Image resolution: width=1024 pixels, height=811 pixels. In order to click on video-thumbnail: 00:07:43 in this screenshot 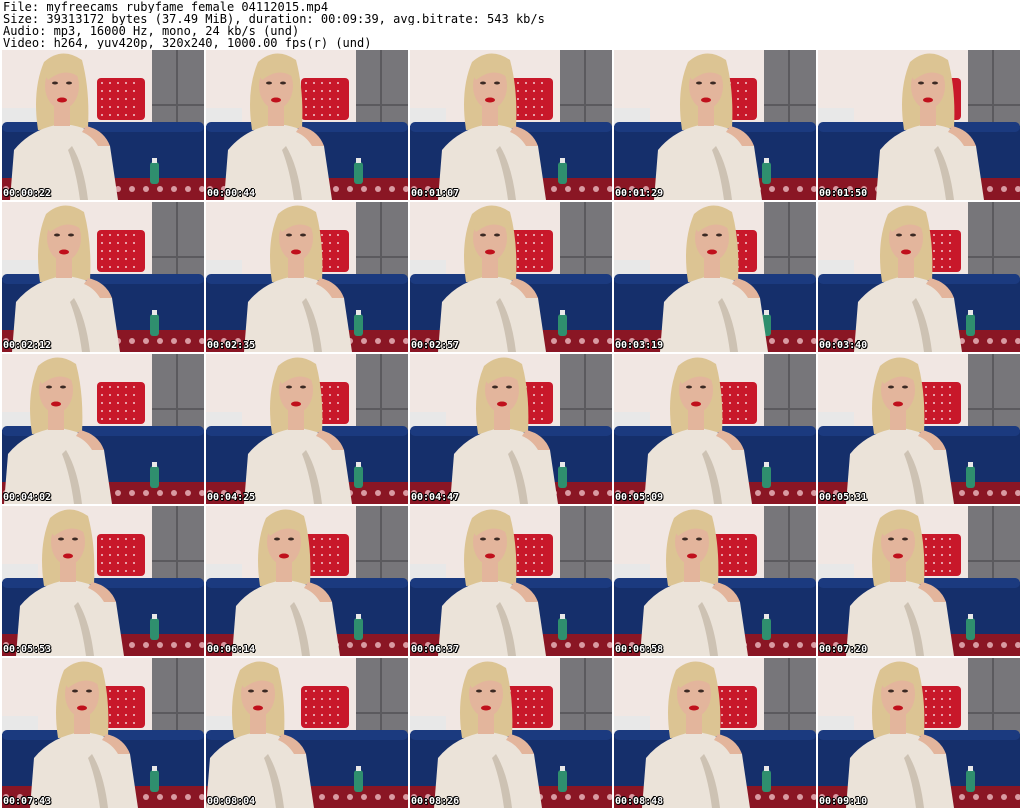, I will do `click(103, 733)`.